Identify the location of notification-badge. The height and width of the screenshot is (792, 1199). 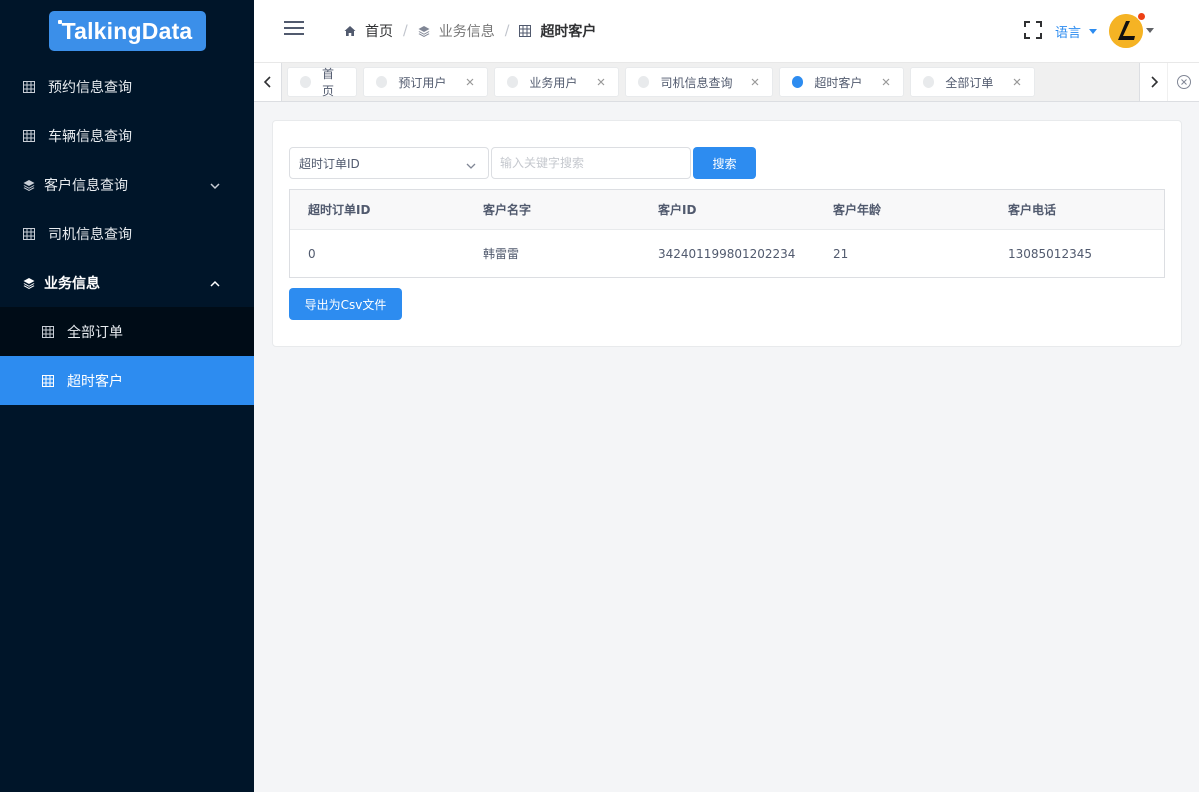
(1141, 16).